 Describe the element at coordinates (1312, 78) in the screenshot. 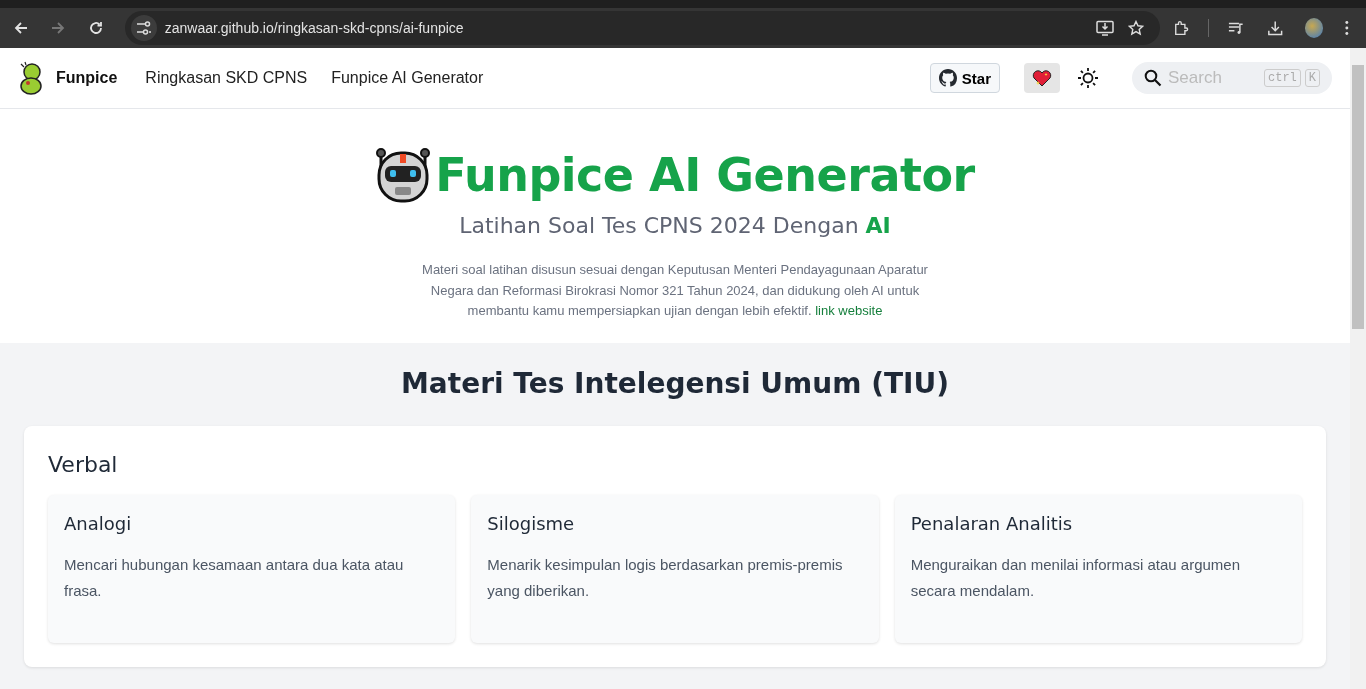

I see `keyboard-key: K` at that location.